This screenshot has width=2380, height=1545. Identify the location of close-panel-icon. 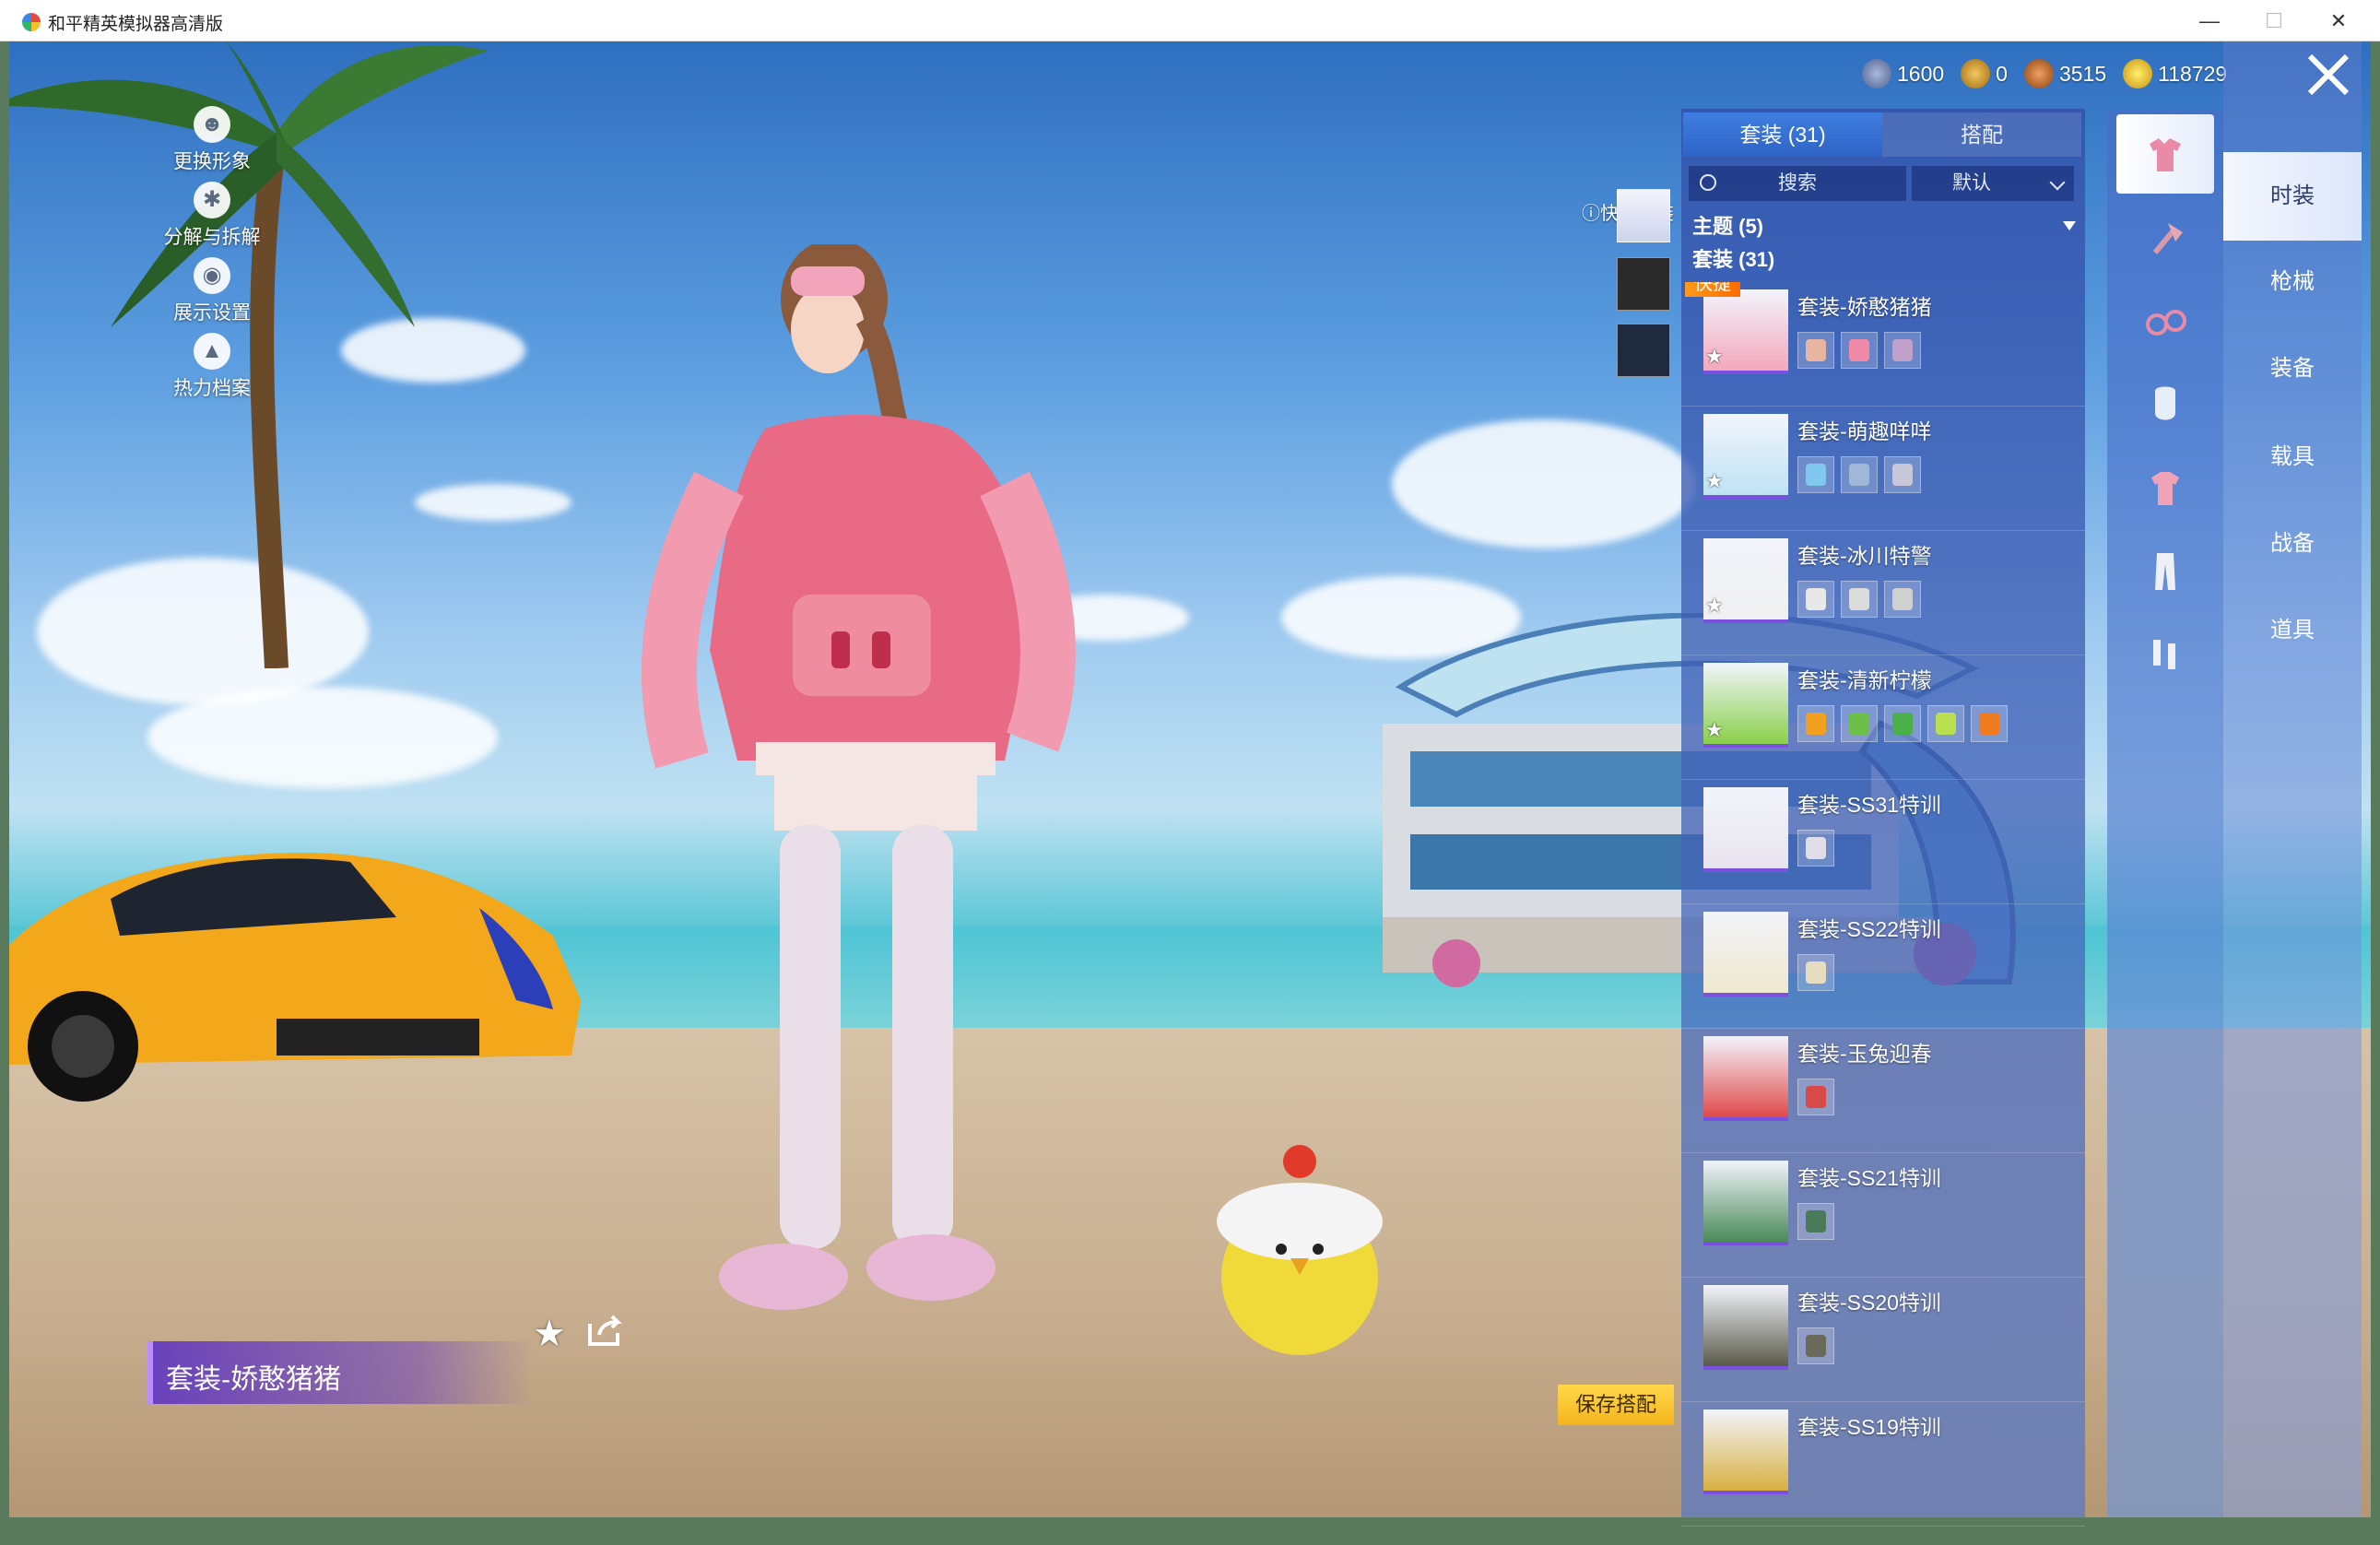
(2328, 75).